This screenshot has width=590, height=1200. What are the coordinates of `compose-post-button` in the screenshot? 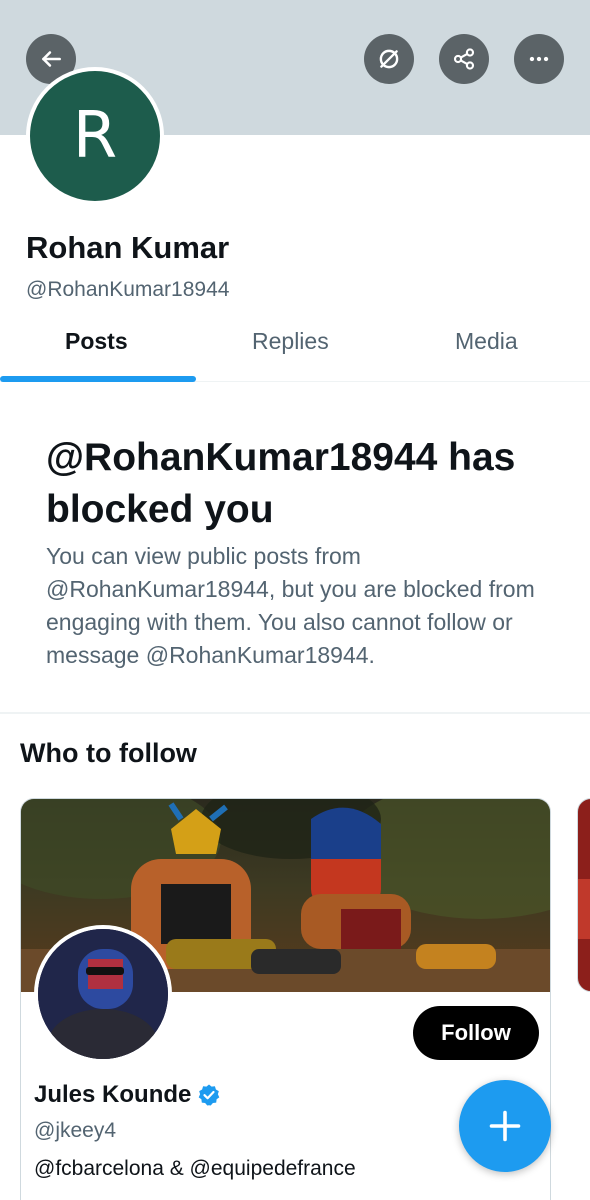 It's located at (505, 1126).